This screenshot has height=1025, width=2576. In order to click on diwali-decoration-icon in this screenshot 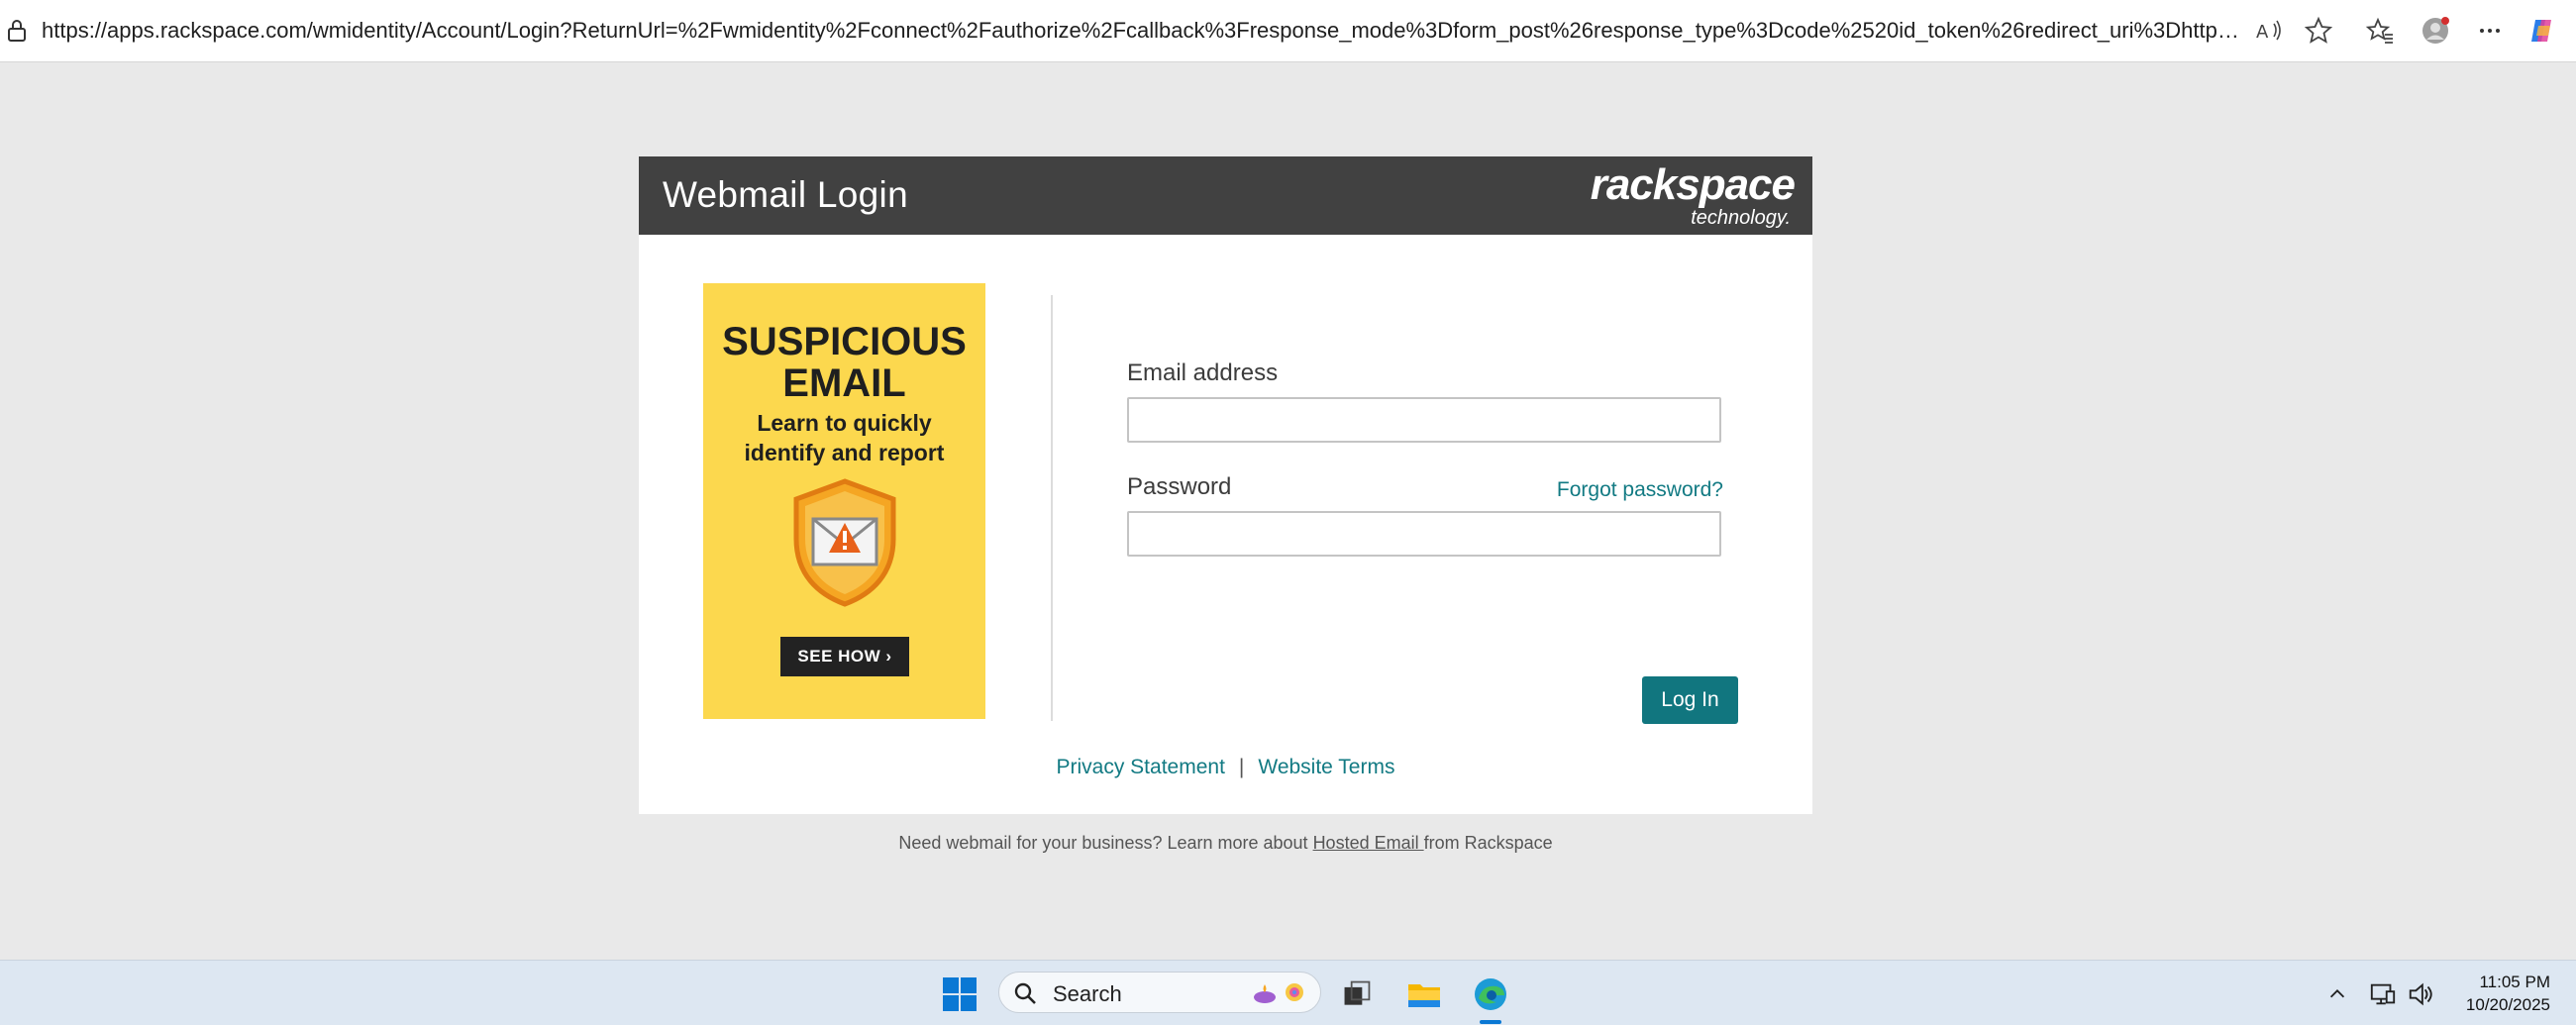, I will do `click(1278, 993)`.